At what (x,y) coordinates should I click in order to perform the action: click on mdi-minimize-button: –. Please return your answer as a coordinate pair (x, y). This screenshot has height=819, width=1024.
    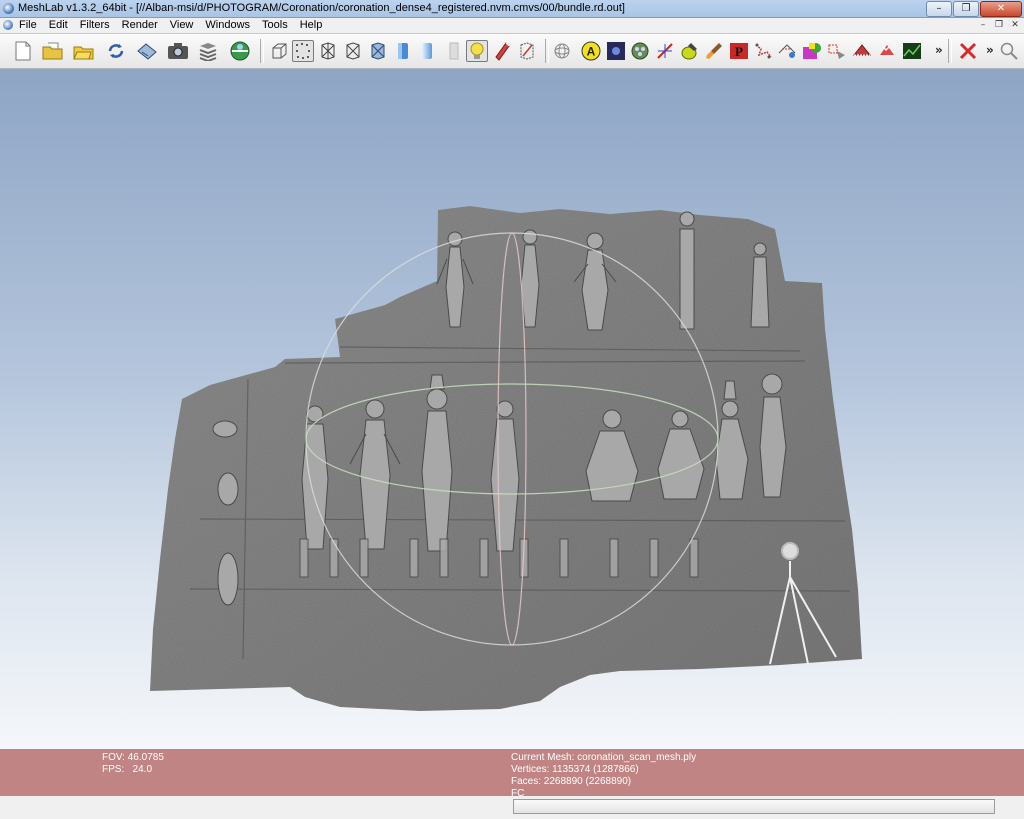
    Looking at the image, I should click on (983, 25).